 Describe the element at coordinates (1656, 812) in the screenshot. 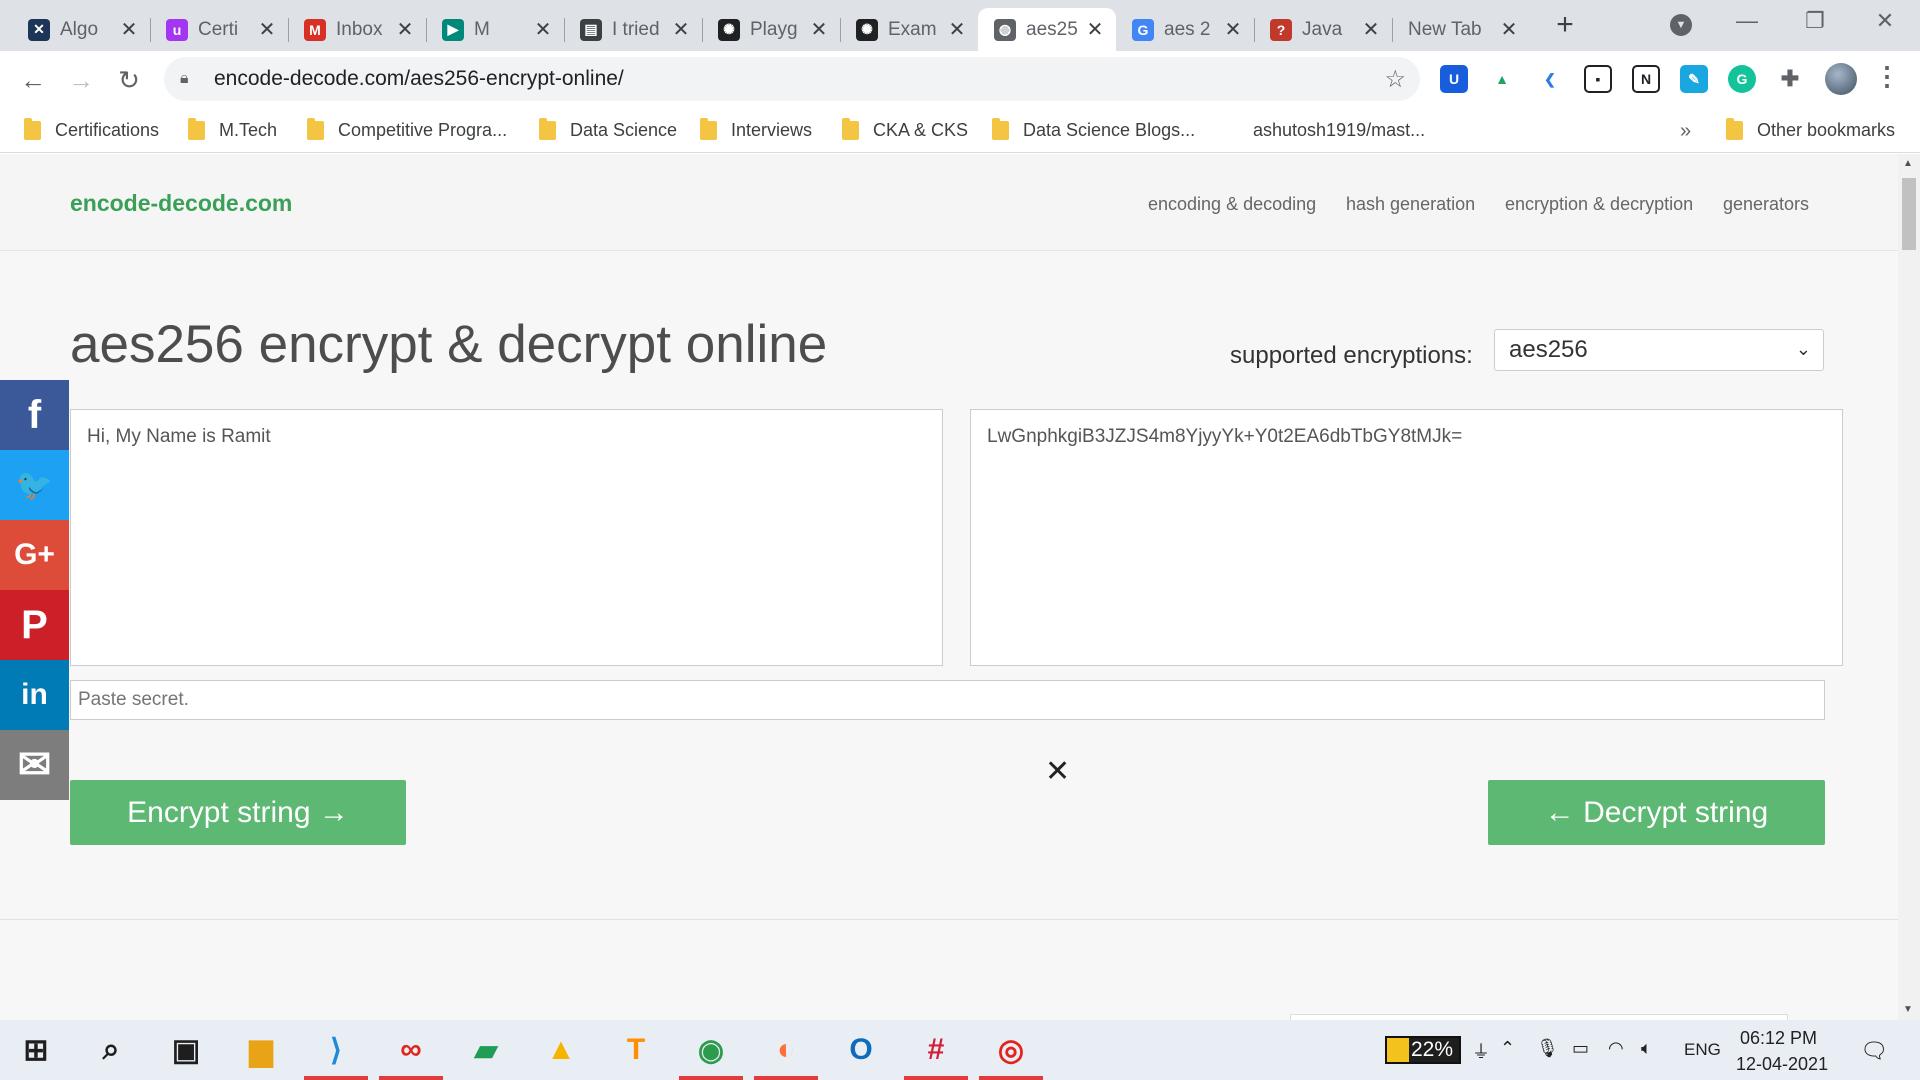

I see `decrypt-button: ← Decrypt string` at that location.